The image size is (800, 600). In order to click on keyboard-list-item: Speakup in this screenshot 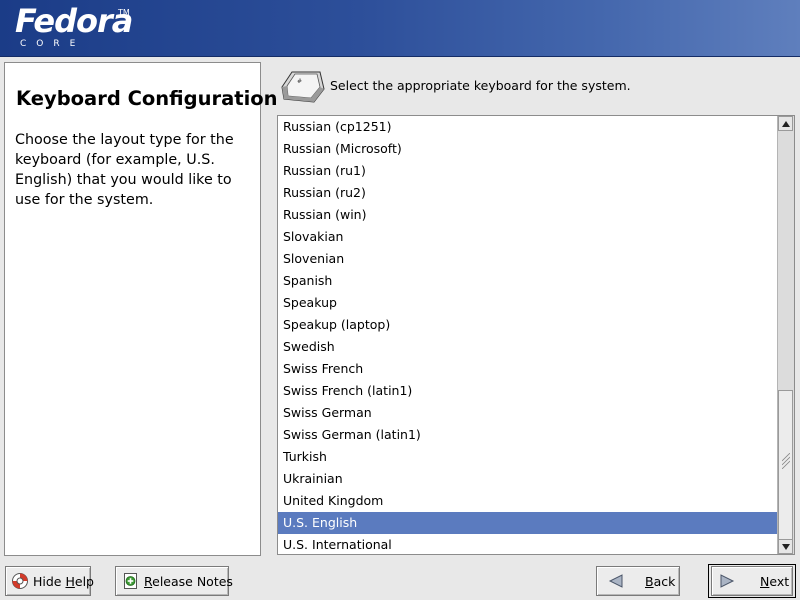, I will do `click(528, 303)`.